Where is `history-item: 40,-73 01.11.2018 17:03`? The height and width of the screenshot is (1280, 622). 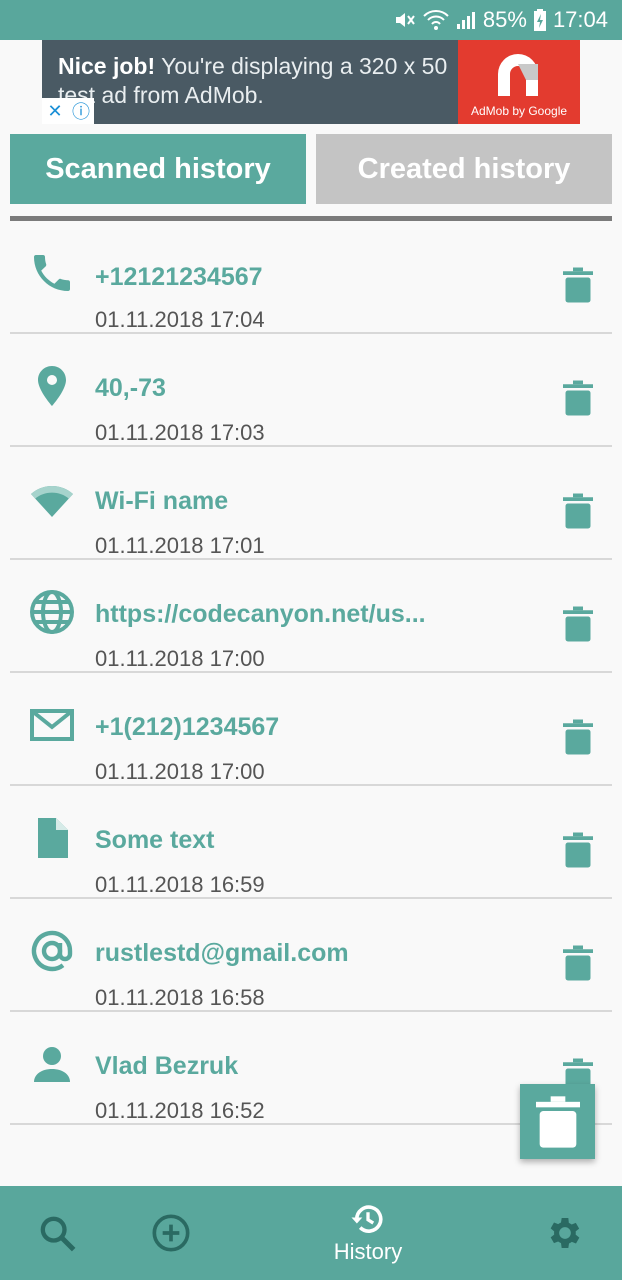
history-item: 40,-73 01.11.2018 17:03 is located at coordinates (311, 390).